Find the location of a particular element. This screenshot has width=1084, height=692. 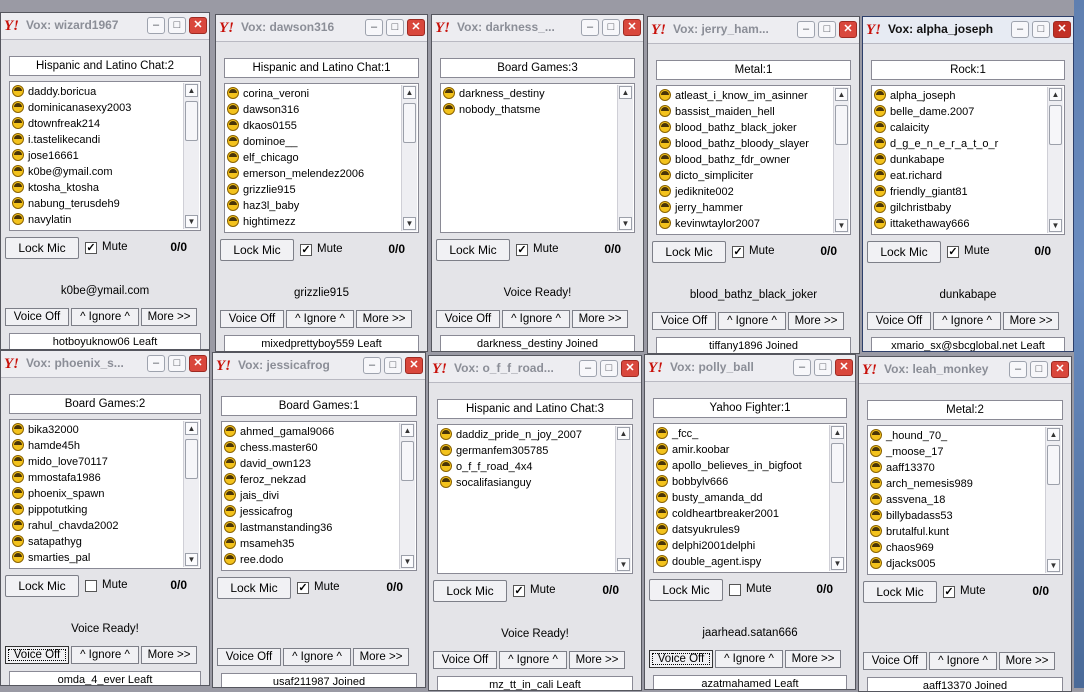

list-item: bassist_maiden_hell is located at coordinates (746, 112).